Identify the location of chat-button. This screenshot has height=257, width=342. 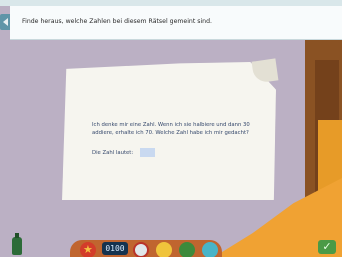
(164, 249).